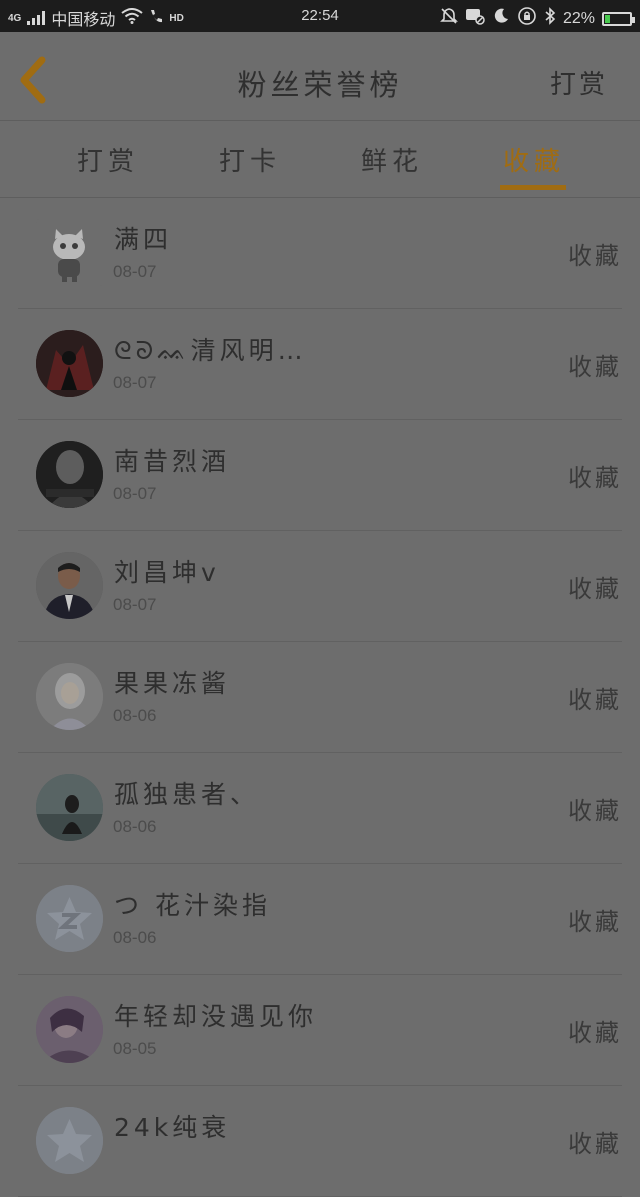  What do you see at coordinates (320, 1030) in the screenshot?
I see `list-item: 年轻却没遇见你 08-05 收藏` at bounding box center [320, 1030].